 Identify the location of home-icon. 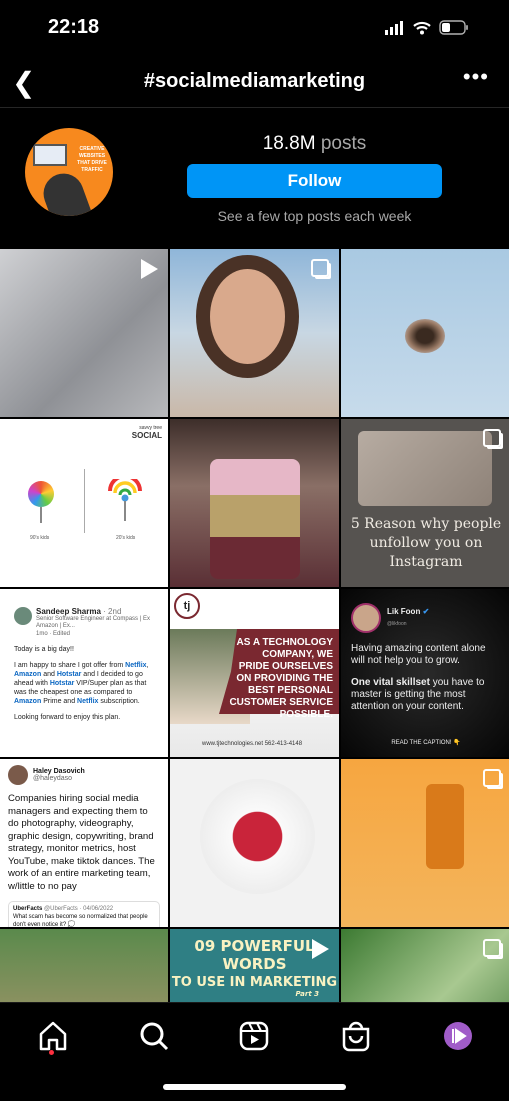
(53, 1036).